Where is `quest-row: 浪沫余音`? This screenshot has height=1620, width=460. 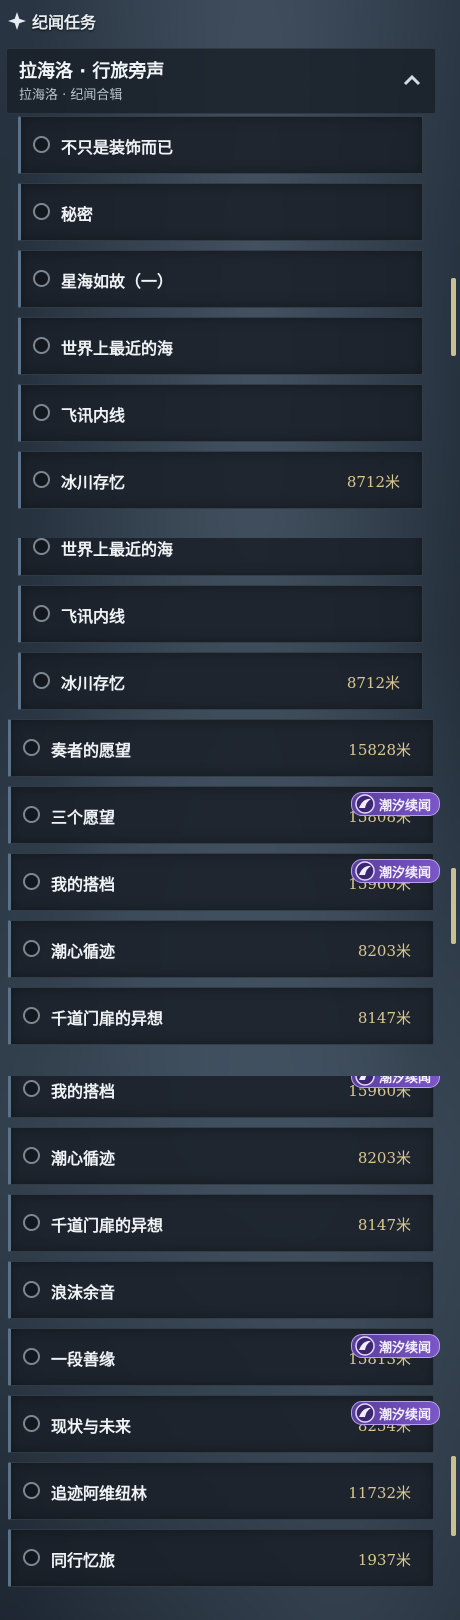 quest-row: 浪沫余音 is located at coordinates (221, 1290).